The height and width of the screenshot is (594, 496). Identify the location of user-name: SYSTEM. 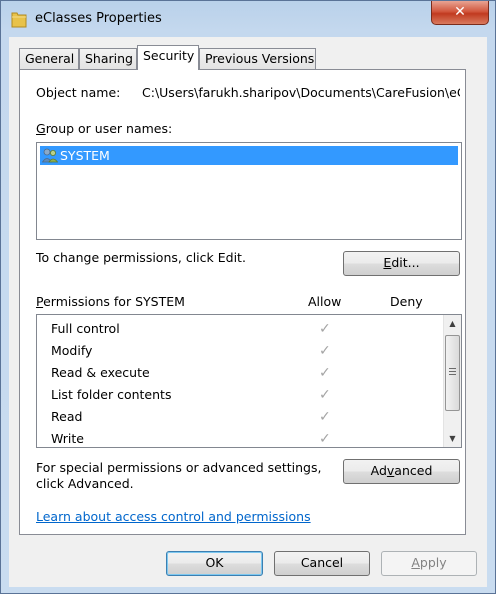
(85, 155).